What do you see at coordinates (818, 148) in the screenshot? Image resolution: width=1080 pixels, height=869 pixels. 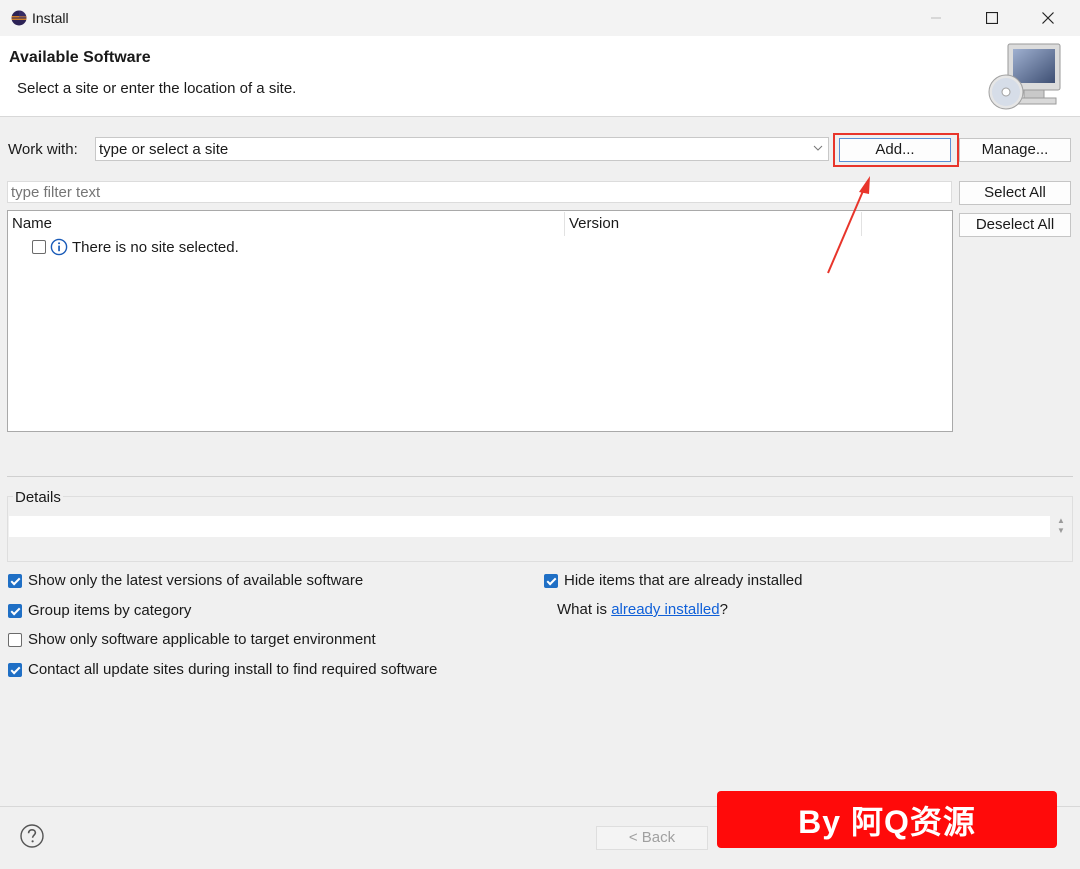 I see `chevron-down-icon` at bounding box center [818, 148].